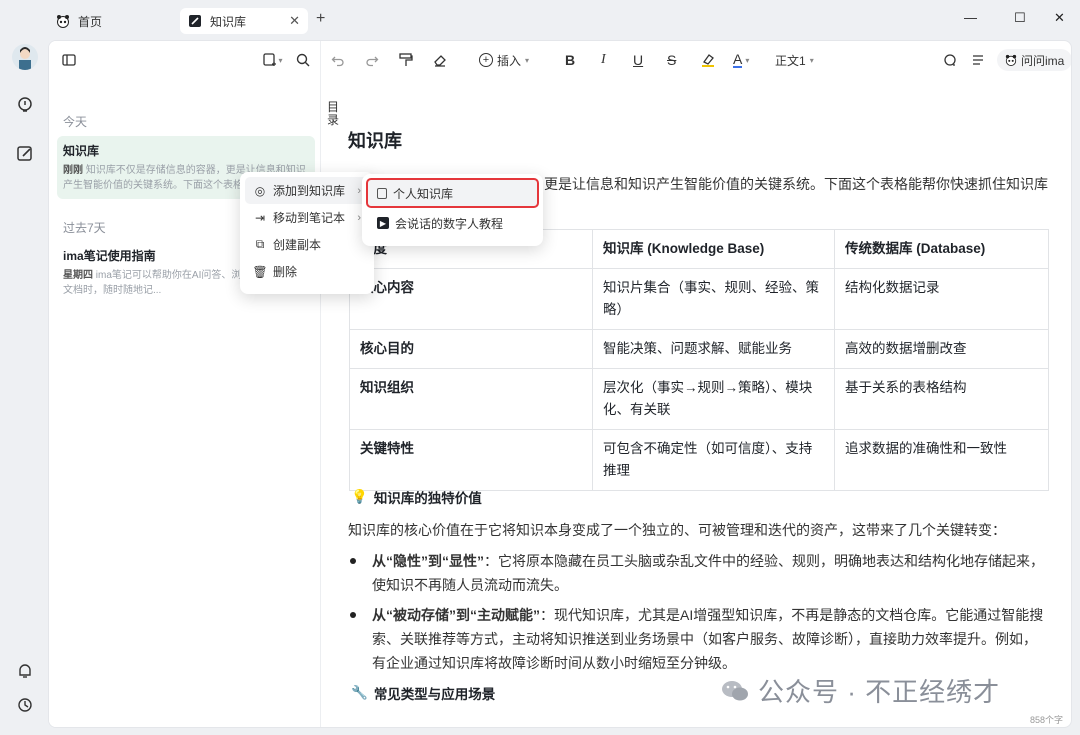 The width and height of the screenshot is (1080, 735). Describe the element at coordinates (860, 690) in the screenshot. I see `watermark: 公众号 · 不正经绣才` at that location.